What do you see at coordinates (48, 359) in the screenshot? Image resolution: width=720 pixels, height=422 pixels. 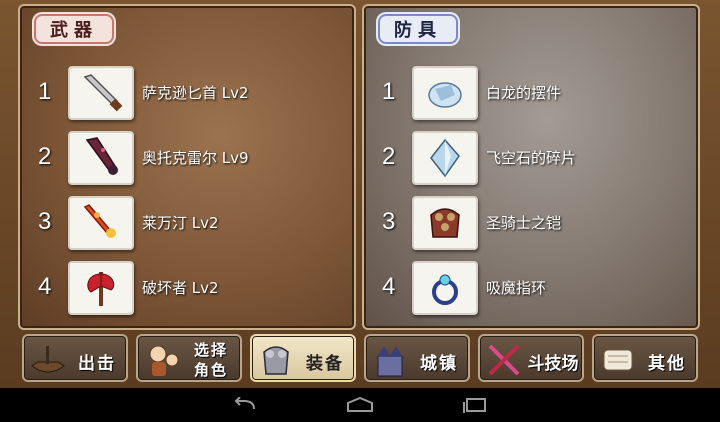 I see `ship-icon` at bounding box center [48, 359].